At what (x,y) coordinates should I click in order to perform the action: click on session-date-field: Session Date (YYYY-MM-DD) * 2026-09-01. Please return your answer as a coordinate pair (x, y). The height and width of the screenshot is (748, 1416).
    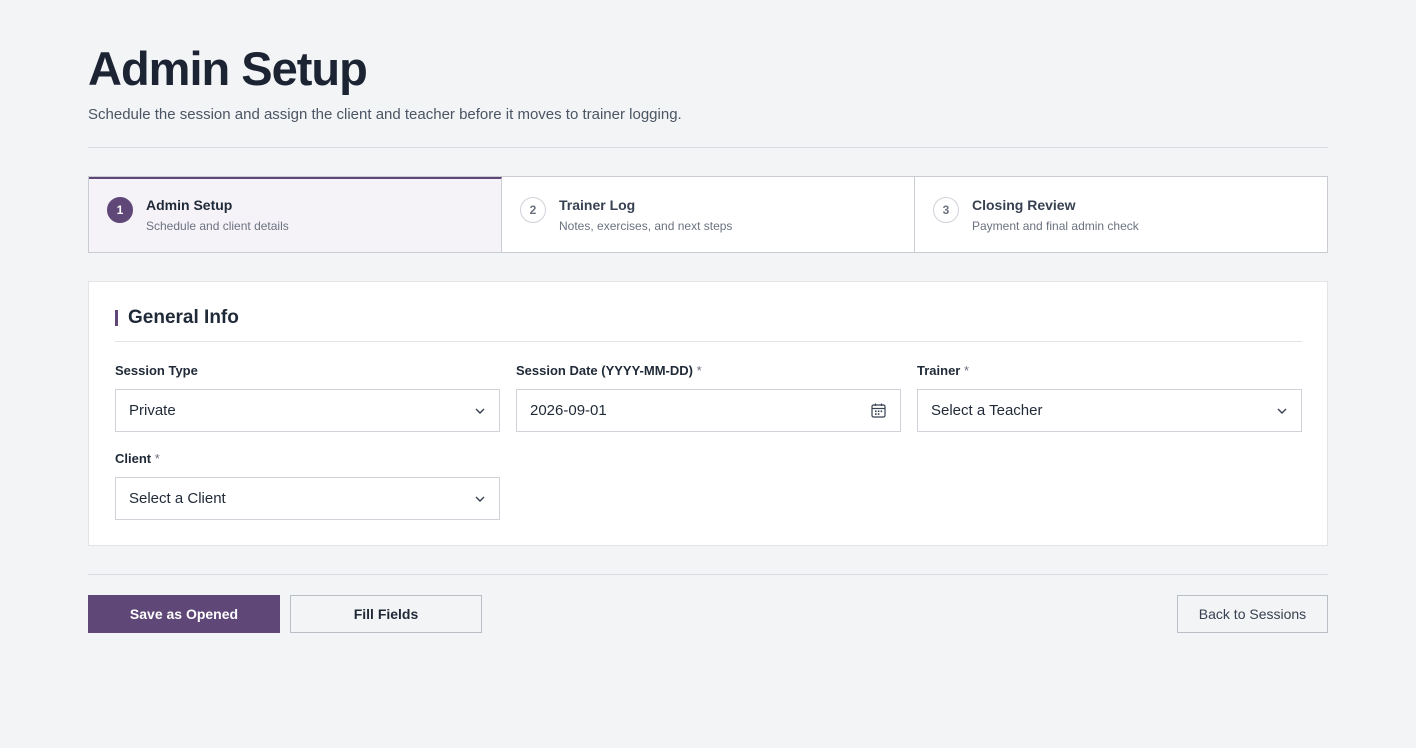
    Looking at the image, I should click on (708, 397).